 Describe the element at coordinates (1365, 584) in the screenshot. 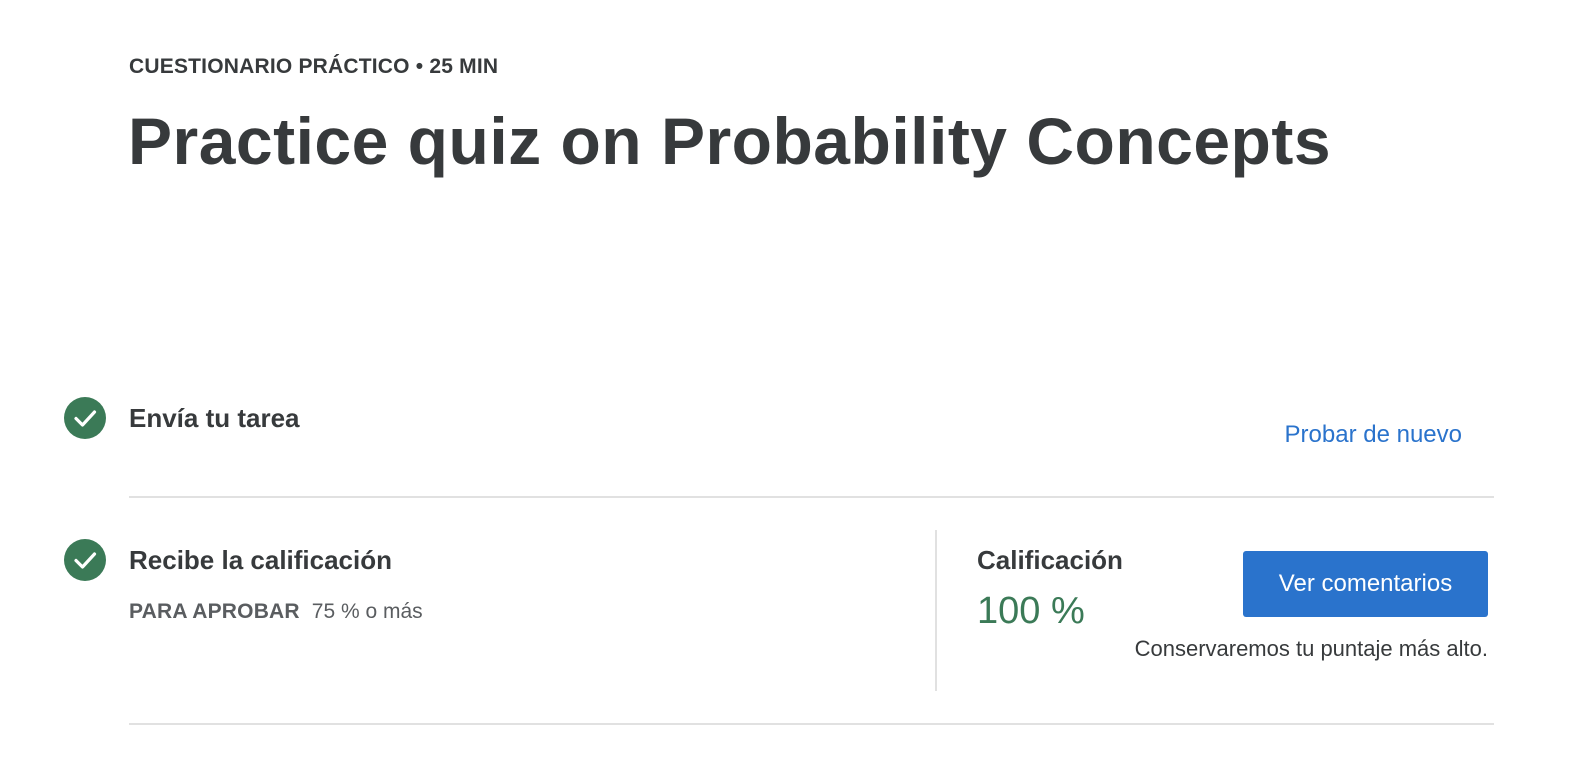

I see `view-feedback-button: Ver comentarios` at that location.